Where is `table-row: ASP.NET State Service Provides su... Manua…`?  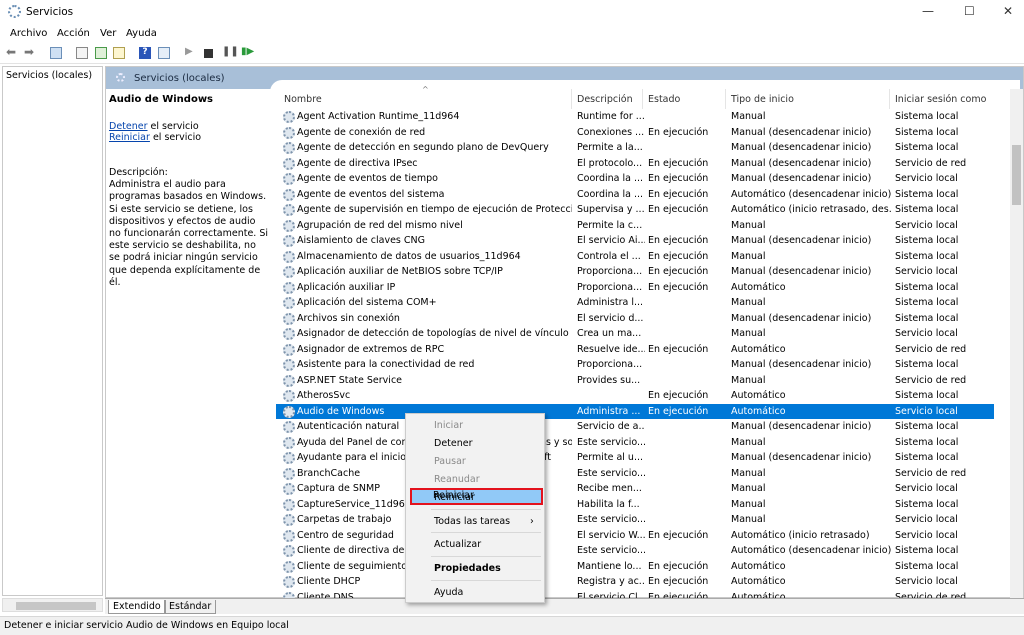 table-row: ASP.NET State Service Provides su... Manua… is located at coordinates (635, 381).